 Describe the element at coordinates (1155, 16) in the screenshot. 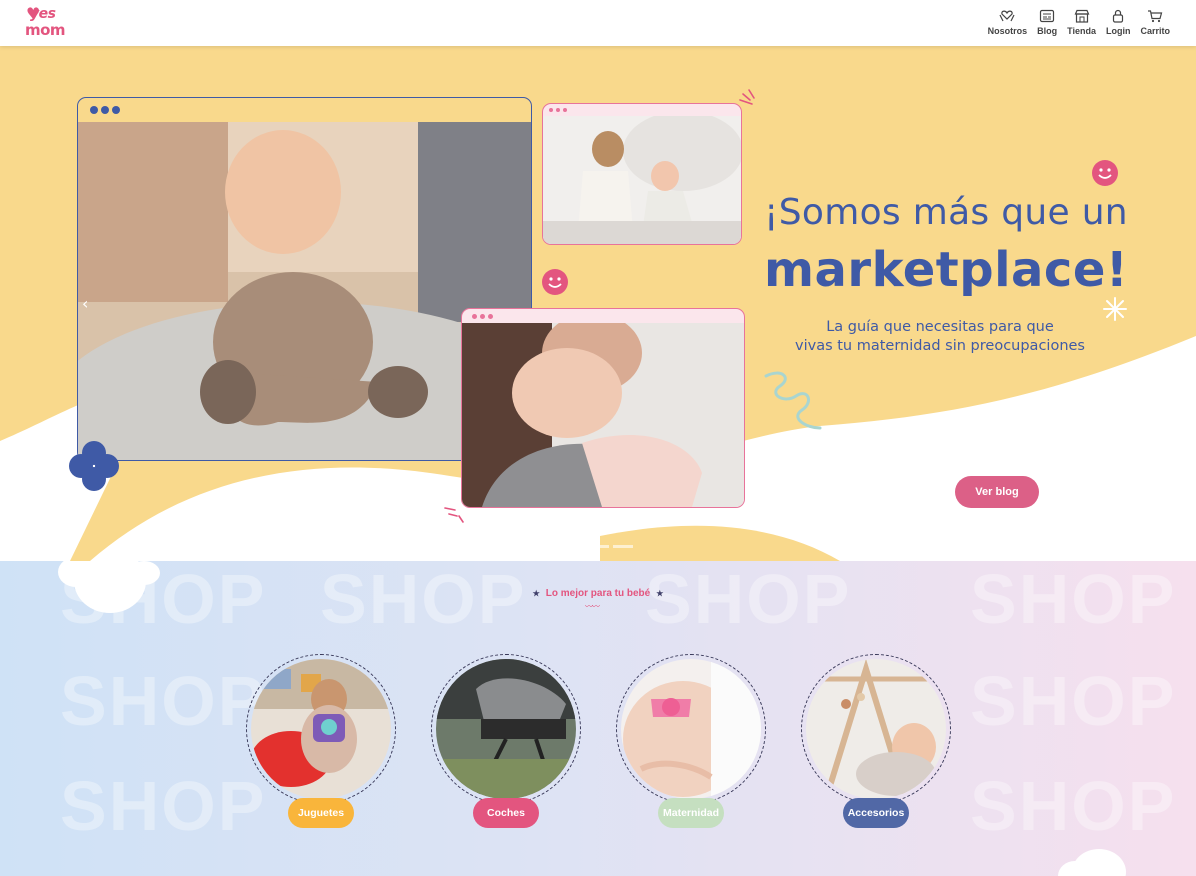

I see `cart-icon` at that location.